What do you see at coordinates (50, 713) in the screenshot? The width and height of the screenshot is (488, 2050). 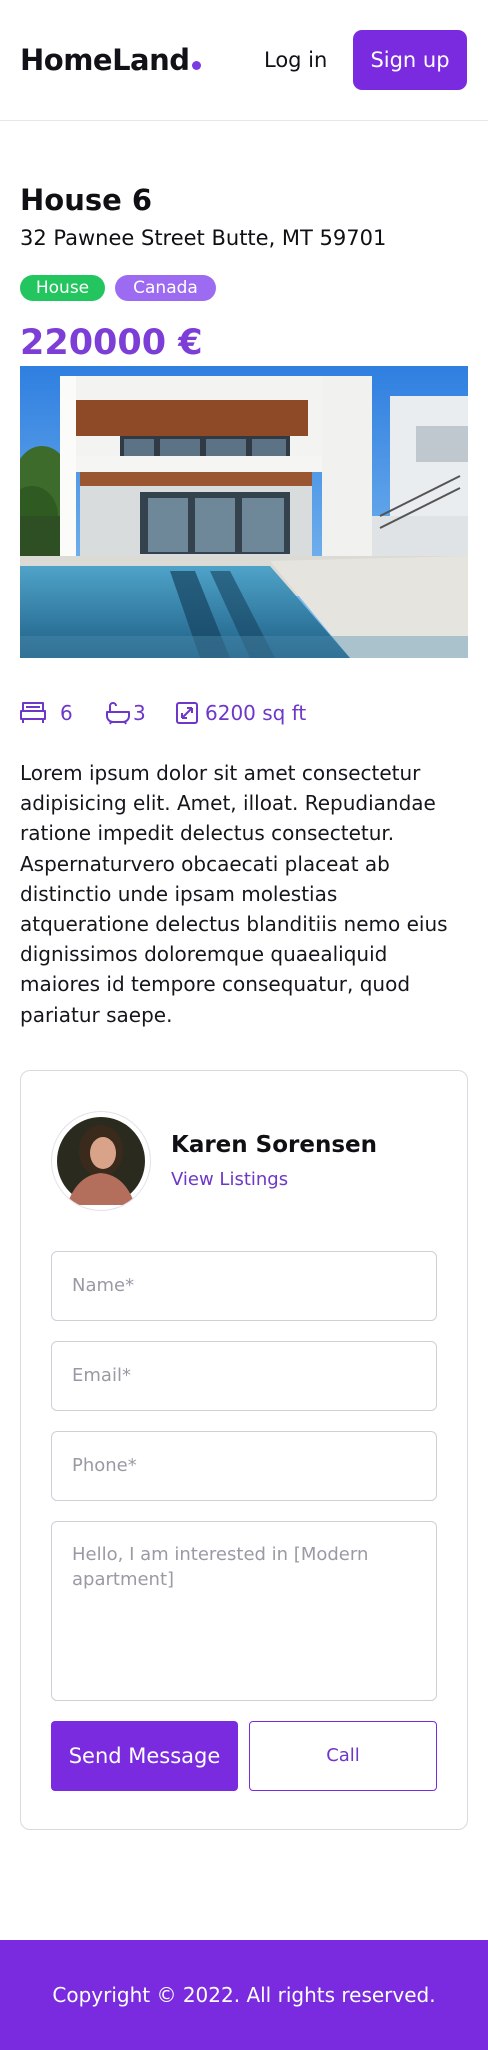 I see `feature-beds: 6` at bounding box center [50, 713].